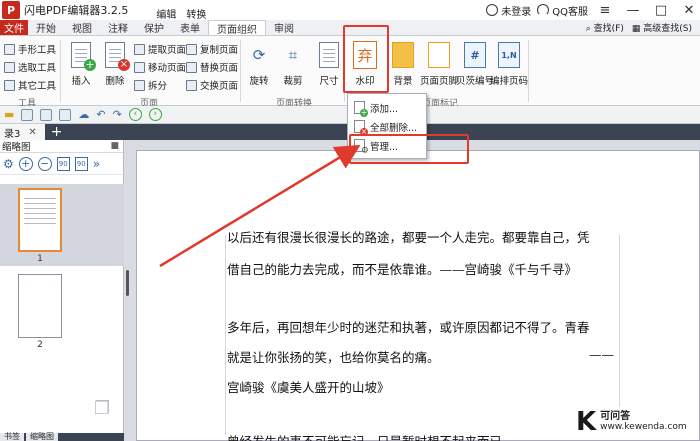 The height and width of the screenshot is (441, 700). What do you see at coordinates (605, 27) in the screenshot?
I see `find-button: ⌕ 查找(F)` at bounding box center [605, 27].